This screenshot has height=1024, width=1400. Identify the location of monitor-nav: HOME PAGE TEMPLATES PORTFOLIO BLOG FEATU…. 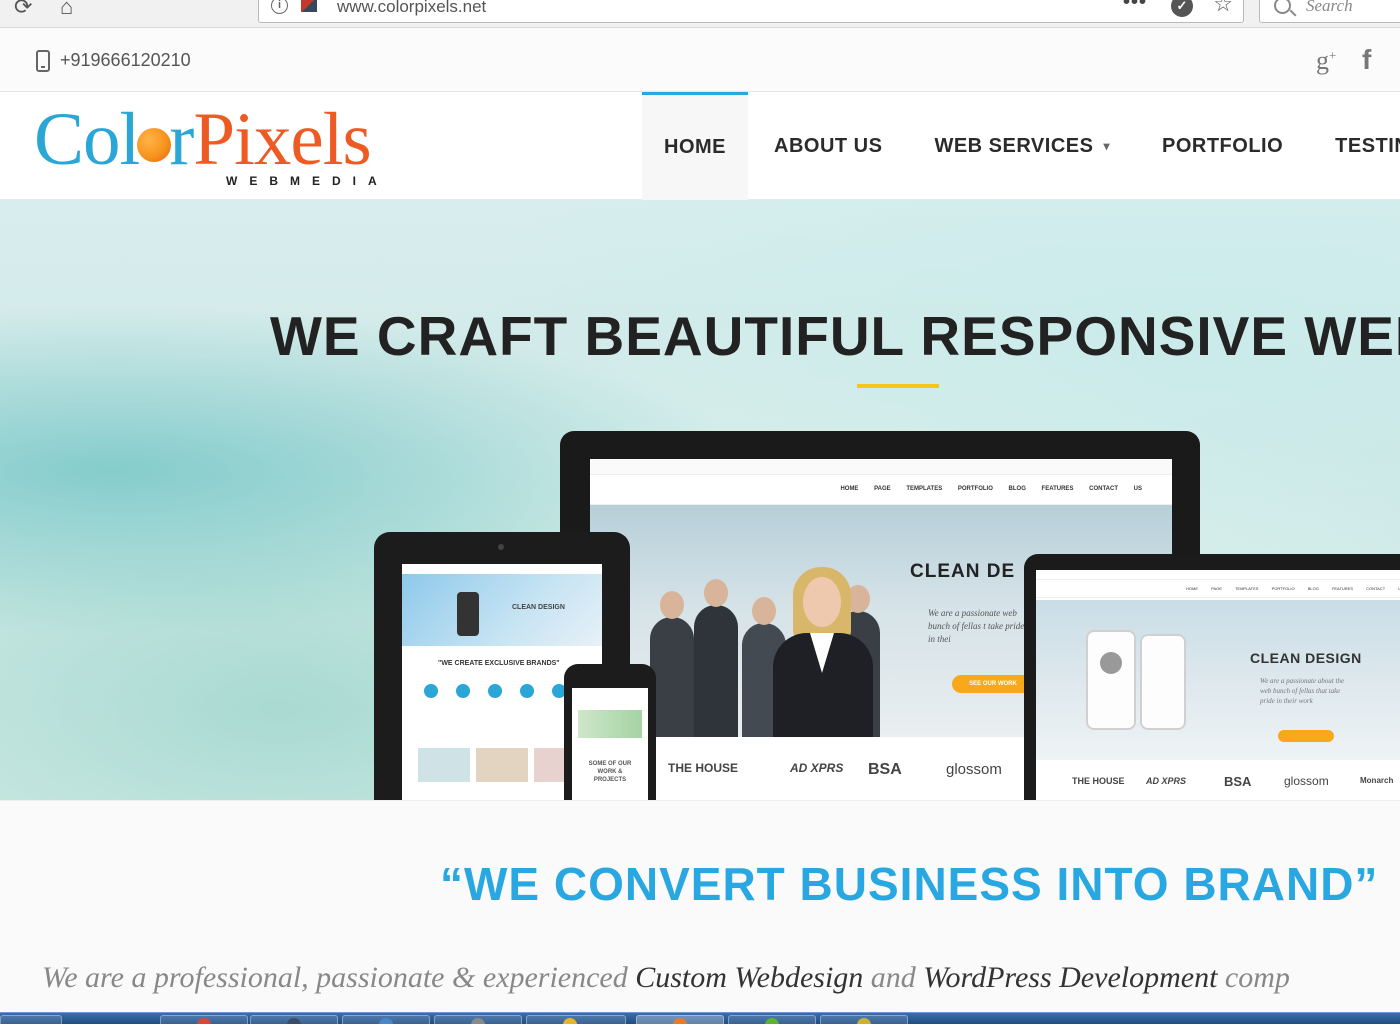
(881, 490).